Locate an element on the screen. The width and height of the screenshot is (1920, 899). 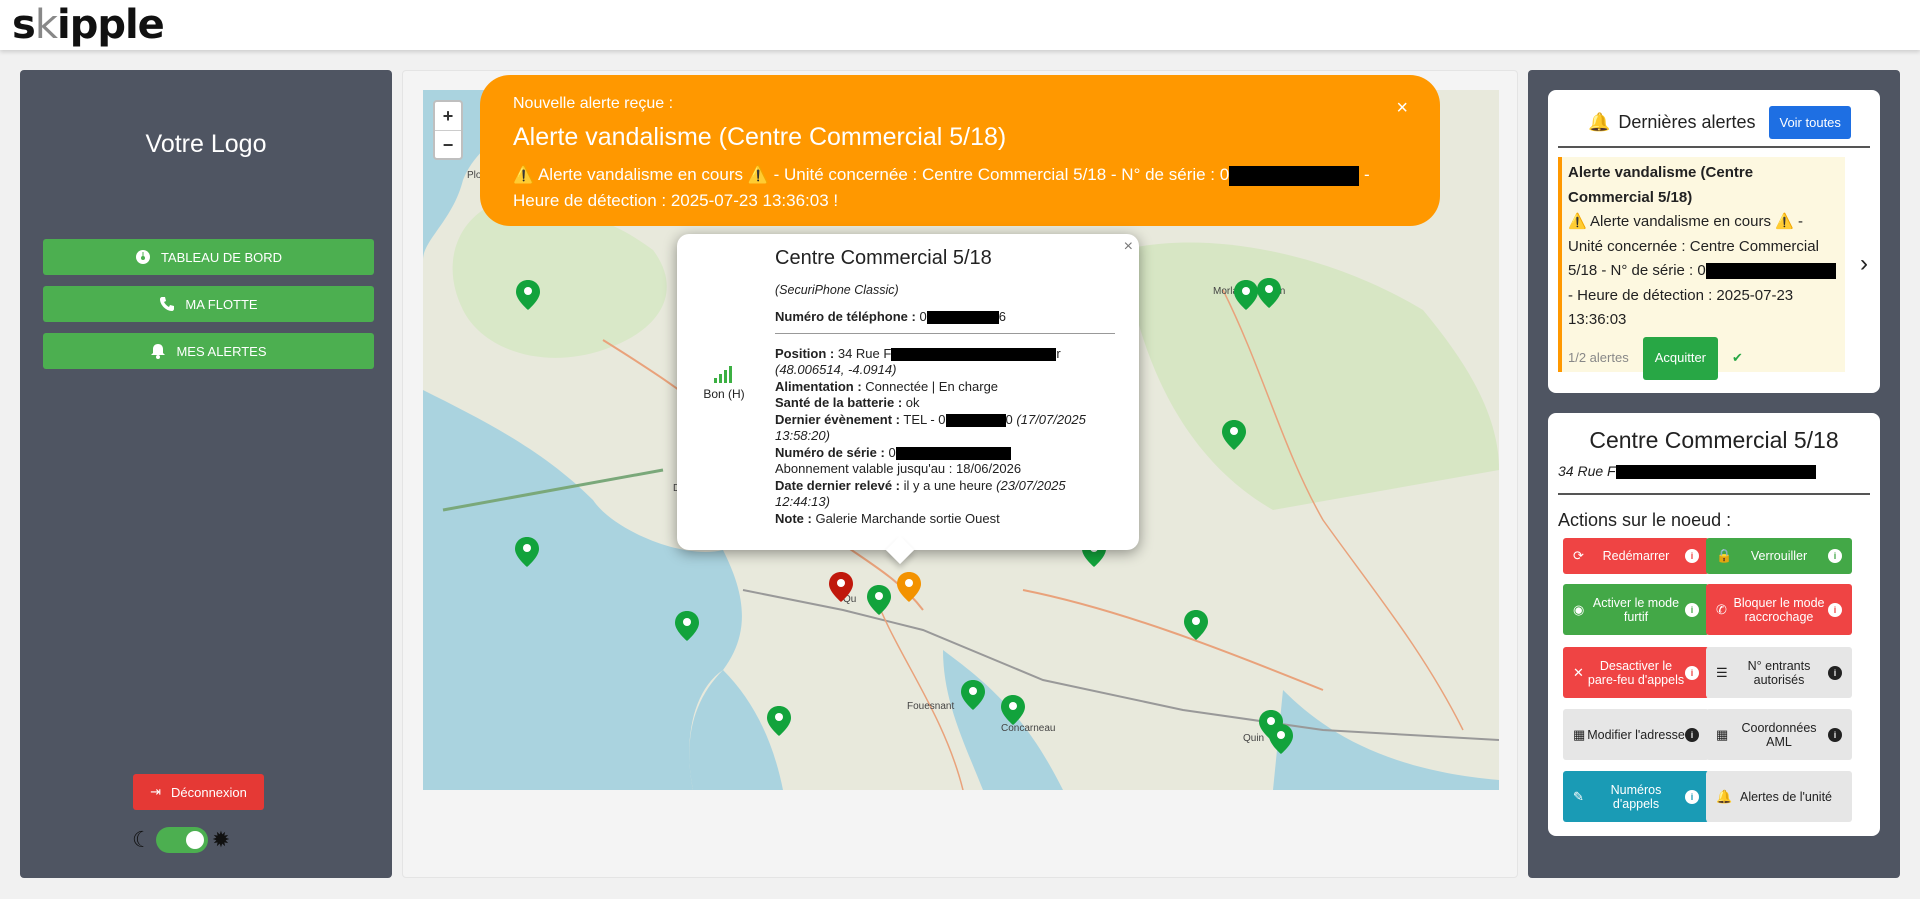
theme-switch: ☾ ✹ is located at coordinates (181, 840).